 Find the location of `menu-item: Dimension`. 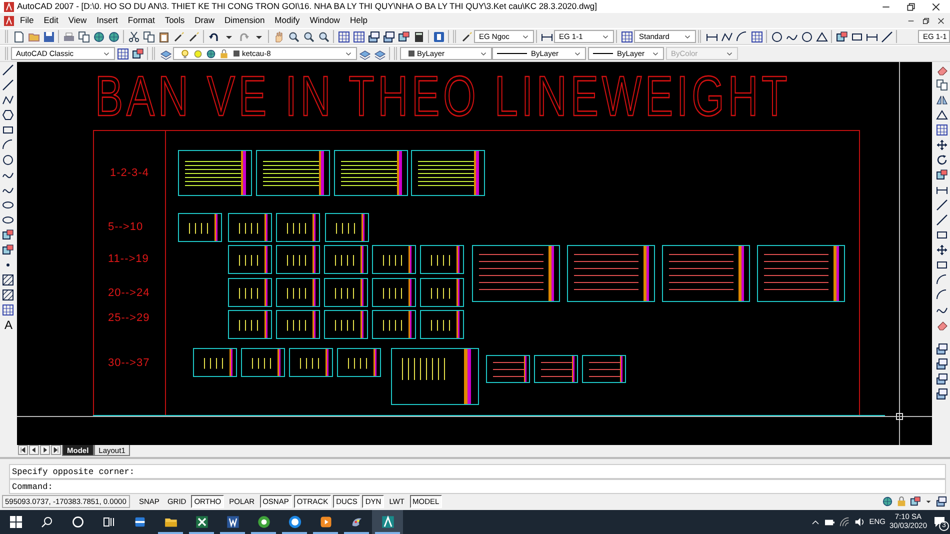

menu-item: Dimension is located at coordinates (245, 20).